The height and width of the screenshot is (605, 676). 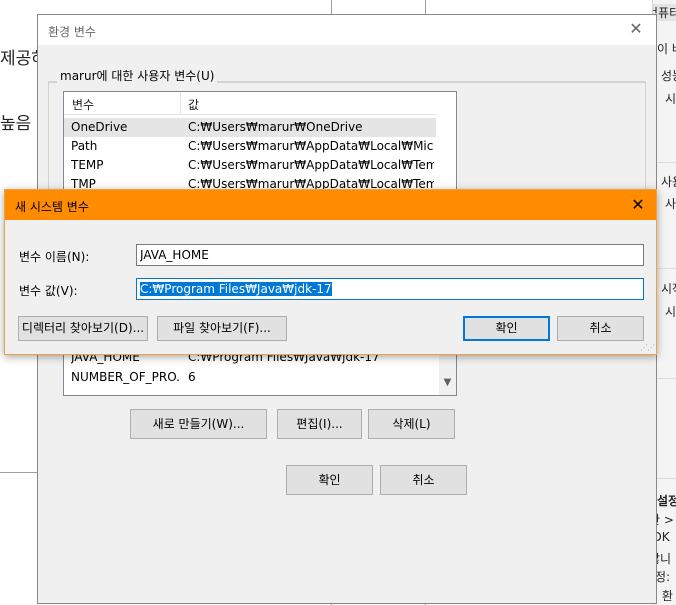 What do you see at coordinates (666, 501) in the screenshot?
I see `right-panel-text: 설정` at bounding box center [666, 501].